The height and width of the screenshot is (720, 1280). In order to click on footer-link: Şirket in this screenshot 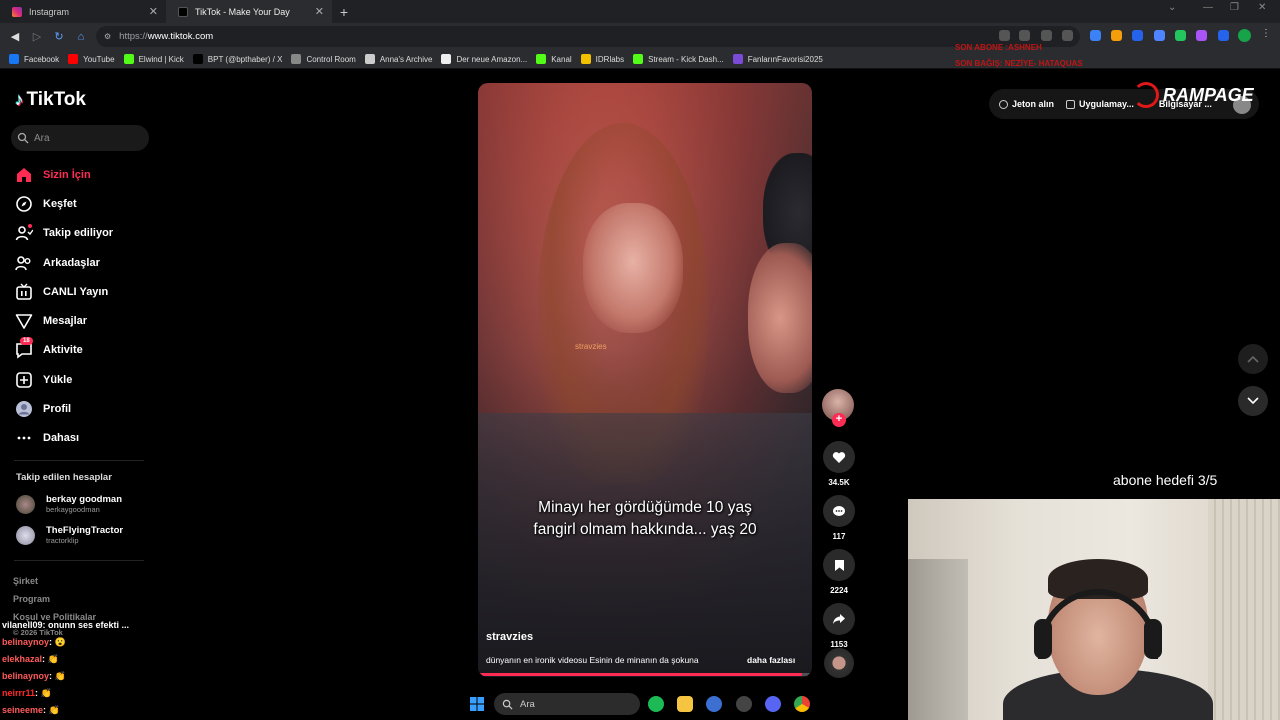, I will do `click(25, 581)`.